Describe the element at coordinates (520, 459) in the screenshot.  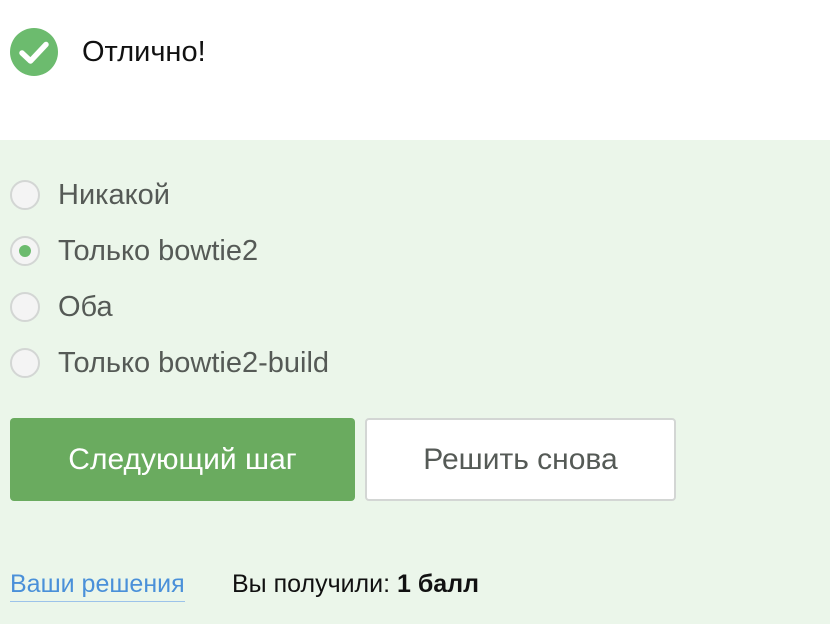
I see `solve-again-button: Решить снова` at that location.